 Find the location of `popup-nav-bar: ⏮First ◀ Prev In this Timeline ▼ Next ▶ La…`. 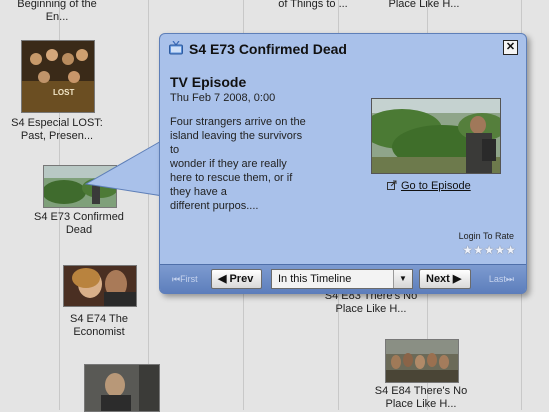

popup-nav-bar: ⏮First ◀ Prev In this Timeline ▼ Next ▶ La… is located at coordinates (343, 279).